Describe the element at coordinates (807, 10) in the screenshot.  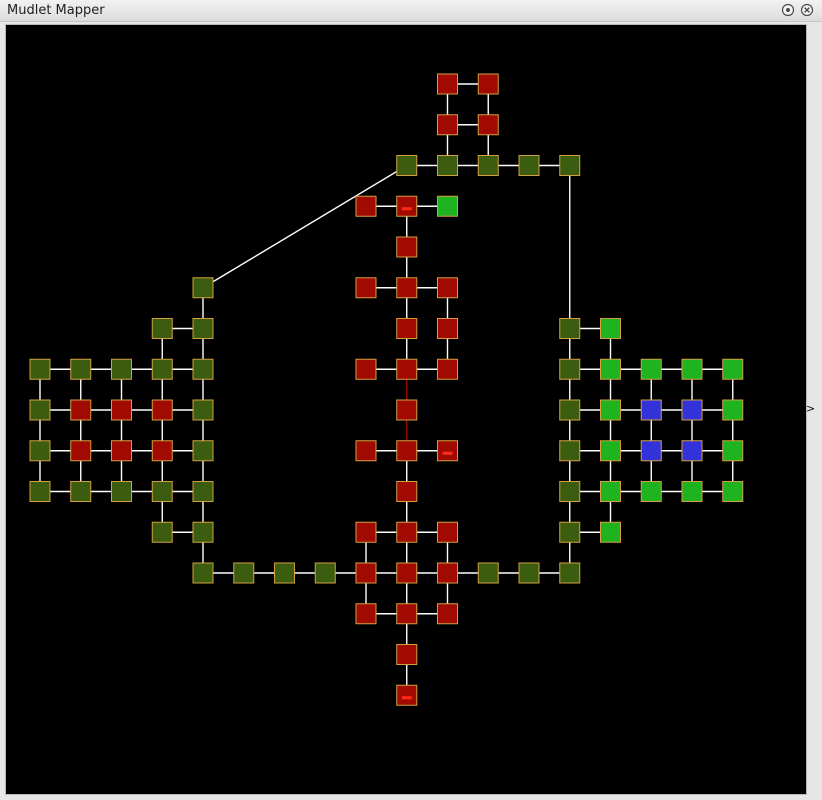
I see `close-button` at that location.